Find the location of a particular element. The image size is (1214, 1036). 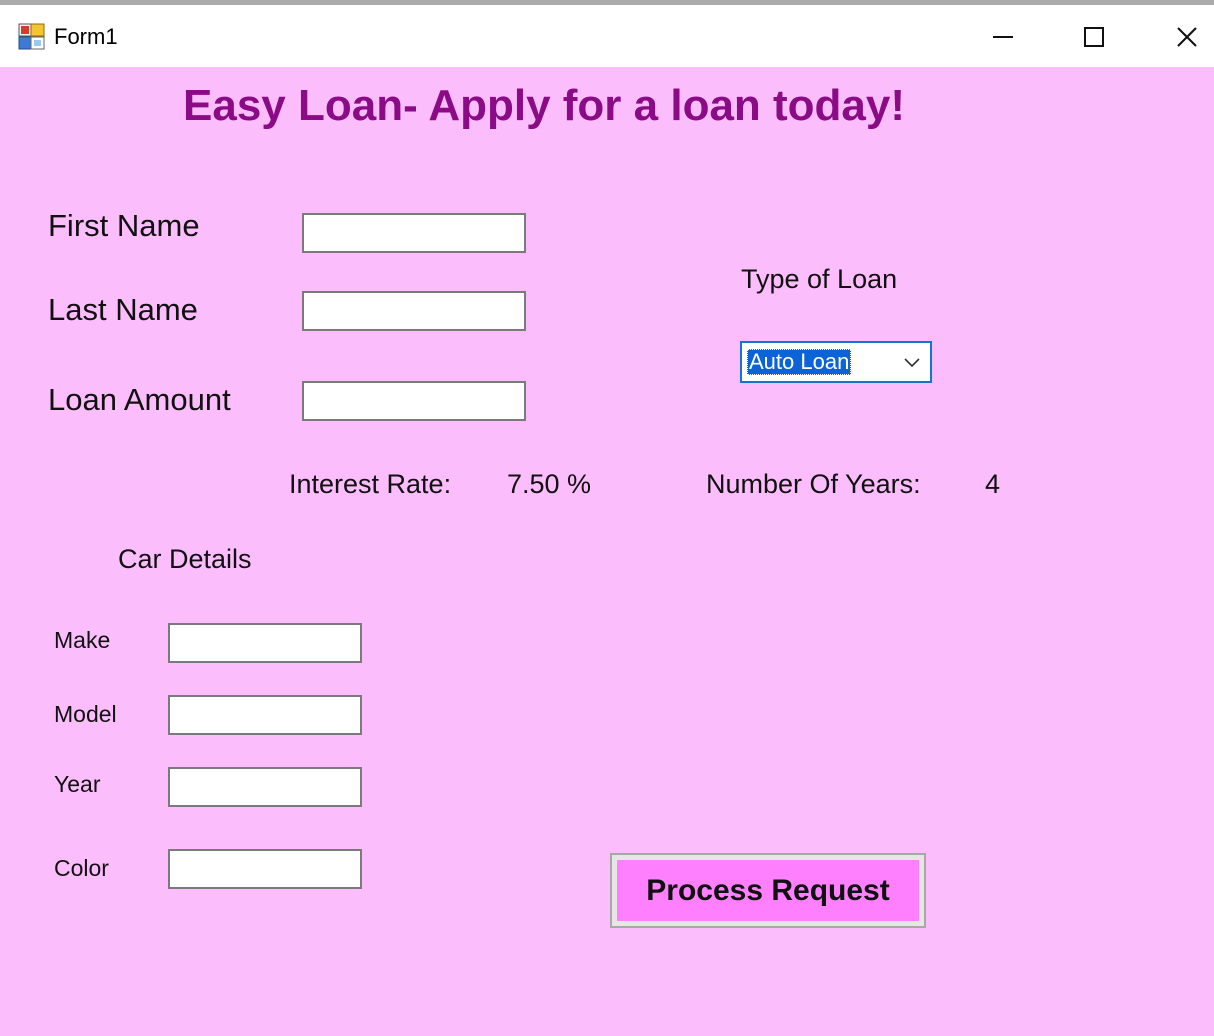

first-name-label: First Name is located at coordinates (124, 225).